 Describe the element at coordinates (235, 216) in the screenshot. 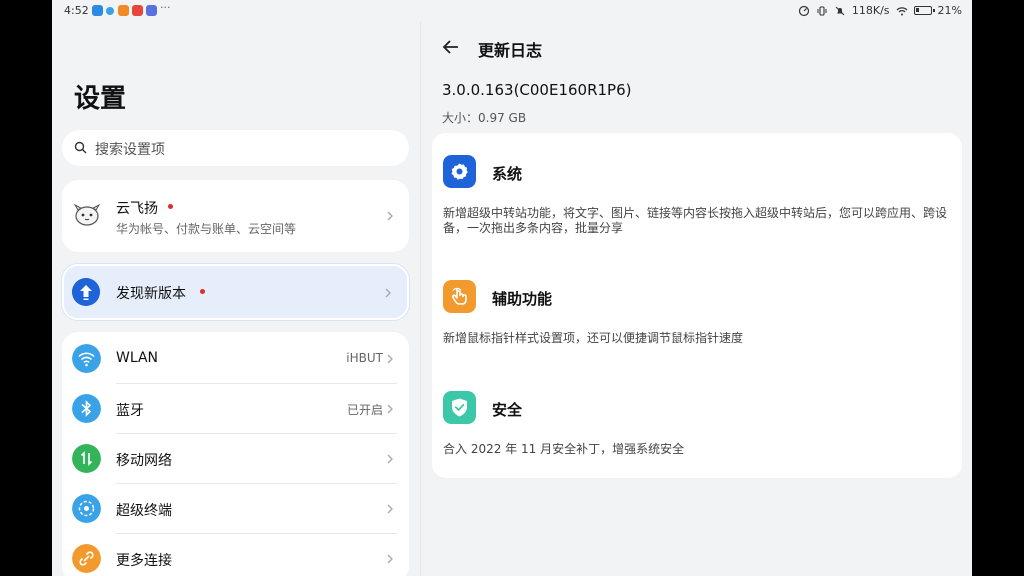

I see `account-card: 云飞扬 华为帐号、付款与账单、云空间等` at that location.